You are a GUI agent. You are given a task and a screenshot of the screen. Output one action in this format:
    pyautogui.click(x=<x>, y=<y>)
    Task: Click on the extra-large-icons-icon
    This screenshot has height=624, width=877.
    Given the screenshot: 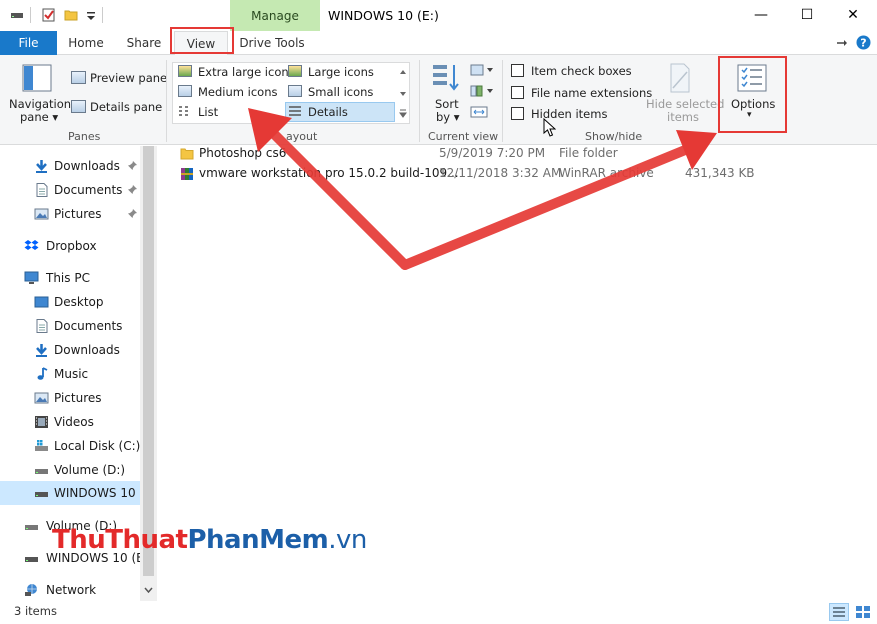 What is the action you would take?
    pyautogui.click(x=185, y=71)
    